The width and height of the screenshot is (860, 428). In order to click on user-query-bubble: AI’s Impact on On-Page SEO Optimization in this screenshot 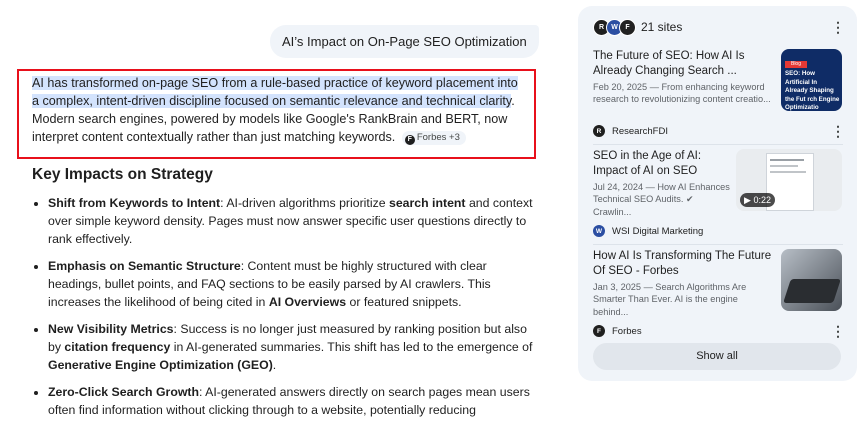, I will do `click(404, 41)`.